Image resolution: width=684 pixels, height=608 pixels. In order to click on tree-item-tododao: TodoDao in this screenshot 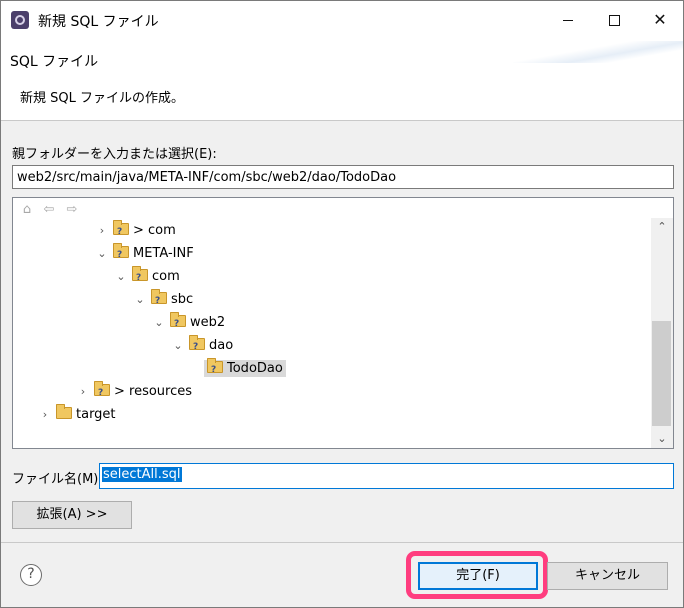, I will do `click(238, 369)`.